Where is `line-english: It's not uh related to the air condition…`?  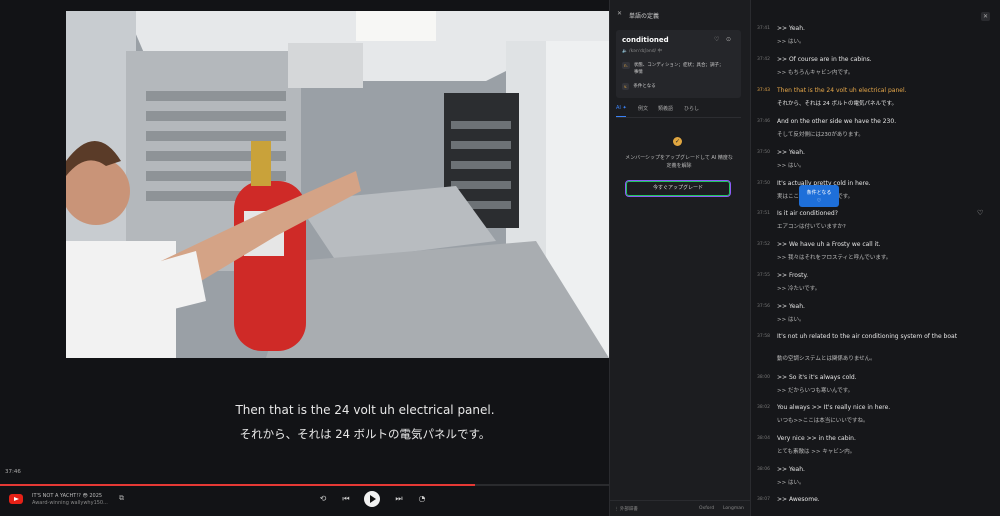
line-english: It's not uh related to the air condition… is located at coordinates (867, 336).